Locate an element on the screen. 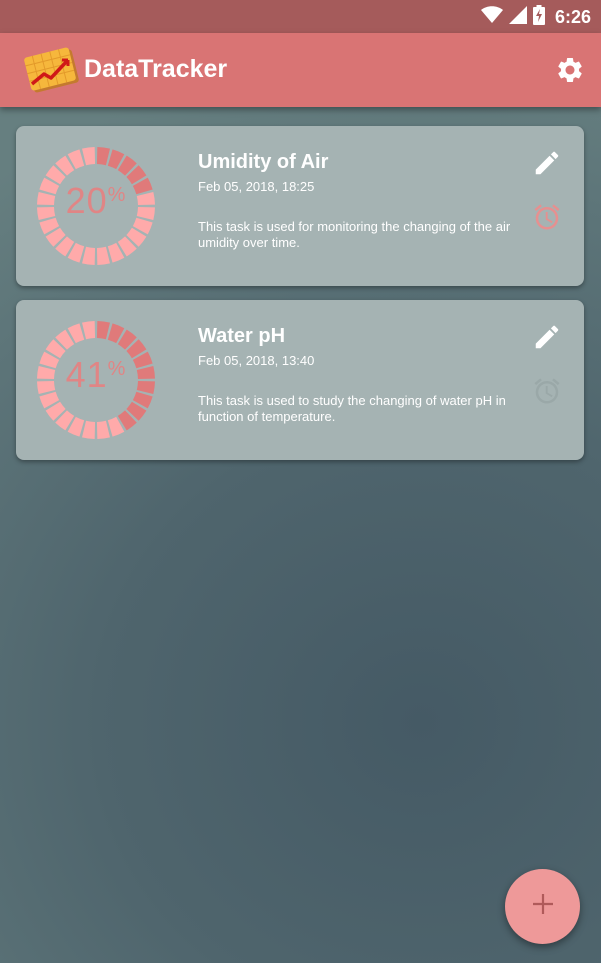  battery-charging-icon is located at coordinates (538, 17).